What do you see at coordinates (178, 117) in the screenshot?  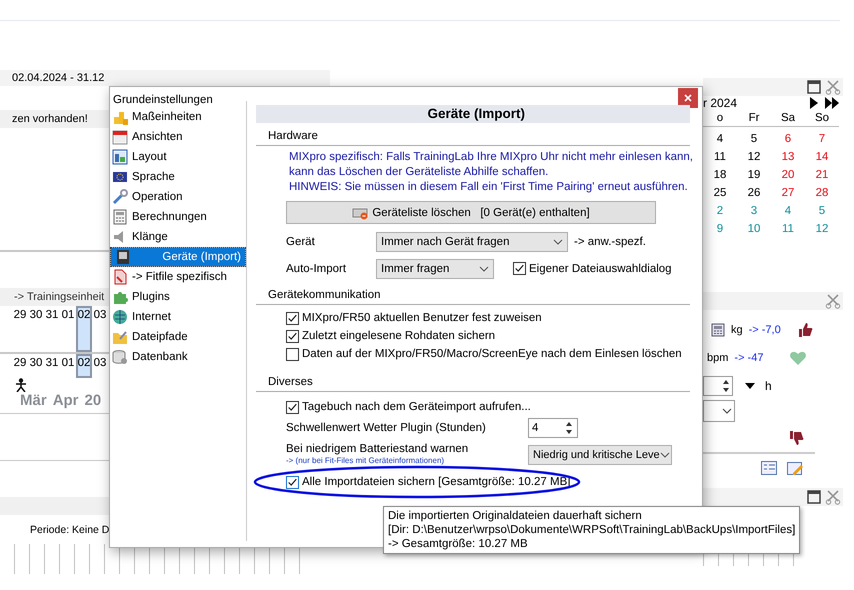 I see `nav-item: Maßeinheiten` at bounding box center [178, 117].